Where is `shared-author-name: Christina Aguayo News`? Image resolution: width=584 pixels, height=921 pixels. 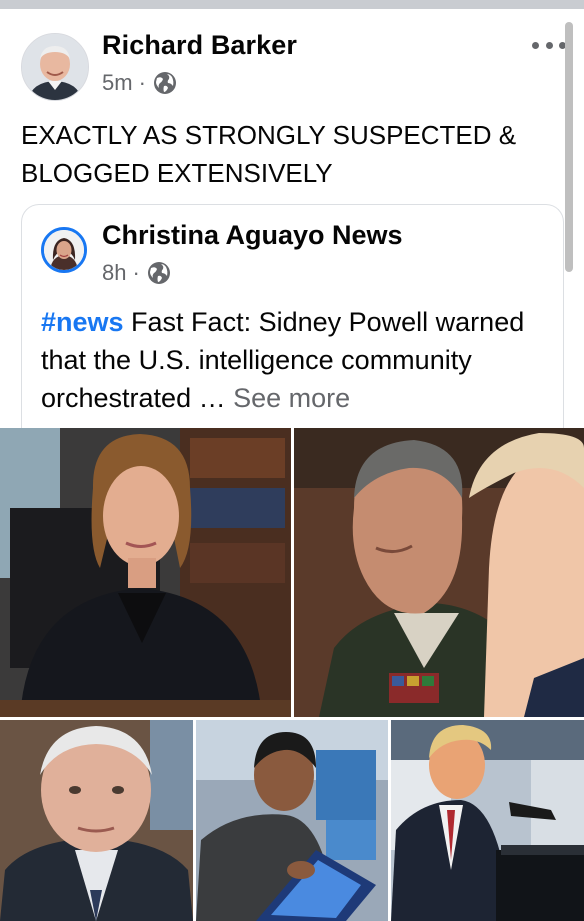 shared-author-name: Christina Aguayo News is located at coordinates (252, 235).